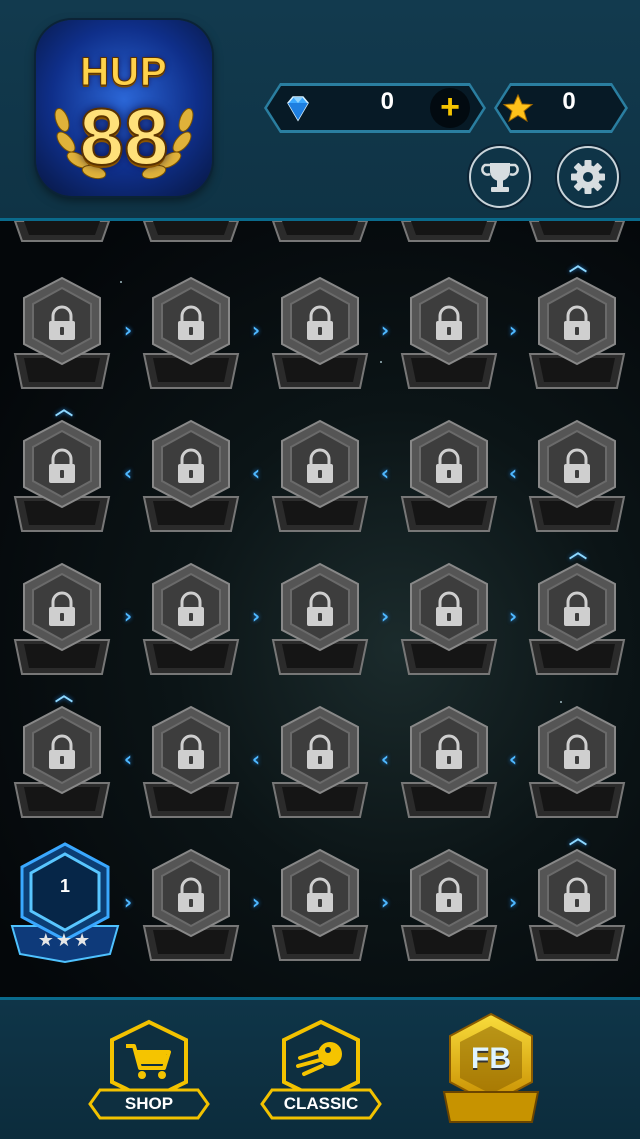 This screenshot has width=640, height=1139. What do you see at coordinates (124, 136) in the screenshot?
I see `logo-text-88: 88` at bounding box center [124, 136].